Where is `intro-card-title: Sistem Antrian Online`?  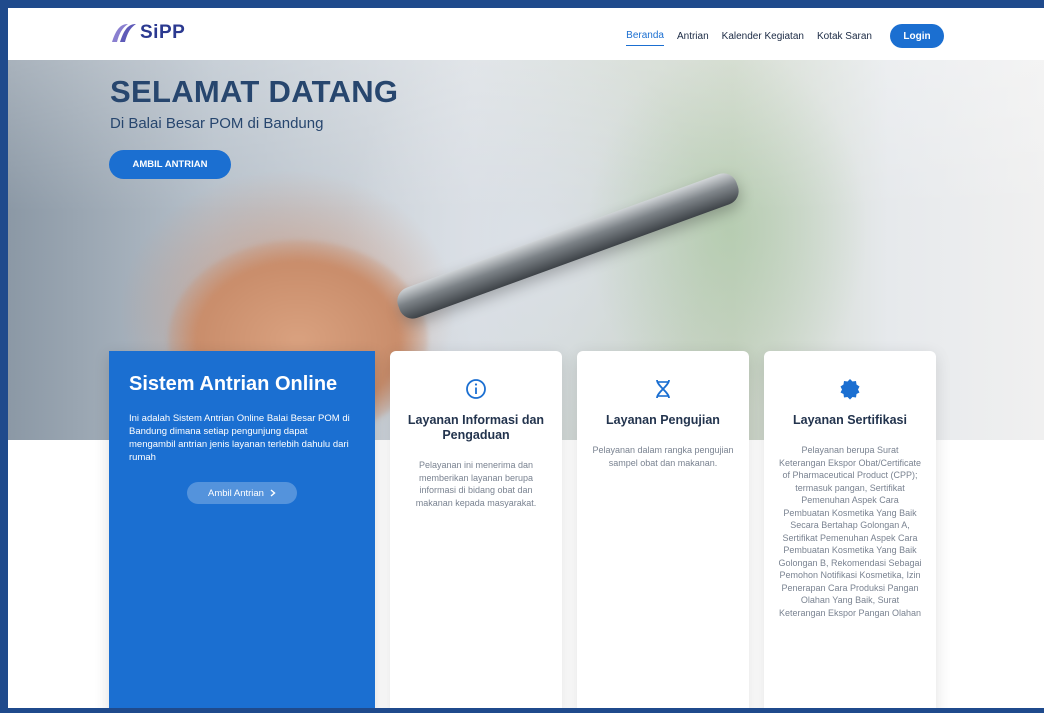
intro-card-title: Sistem Antrian Online is located at coordinates (233, 384).